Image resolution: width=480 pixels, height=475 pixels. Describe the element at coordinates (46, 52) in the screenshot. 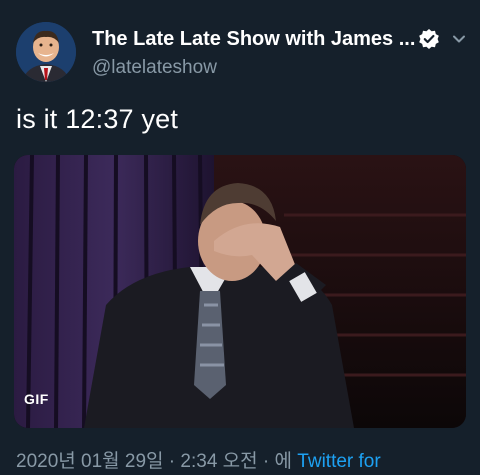

I see `avatar` at that location.